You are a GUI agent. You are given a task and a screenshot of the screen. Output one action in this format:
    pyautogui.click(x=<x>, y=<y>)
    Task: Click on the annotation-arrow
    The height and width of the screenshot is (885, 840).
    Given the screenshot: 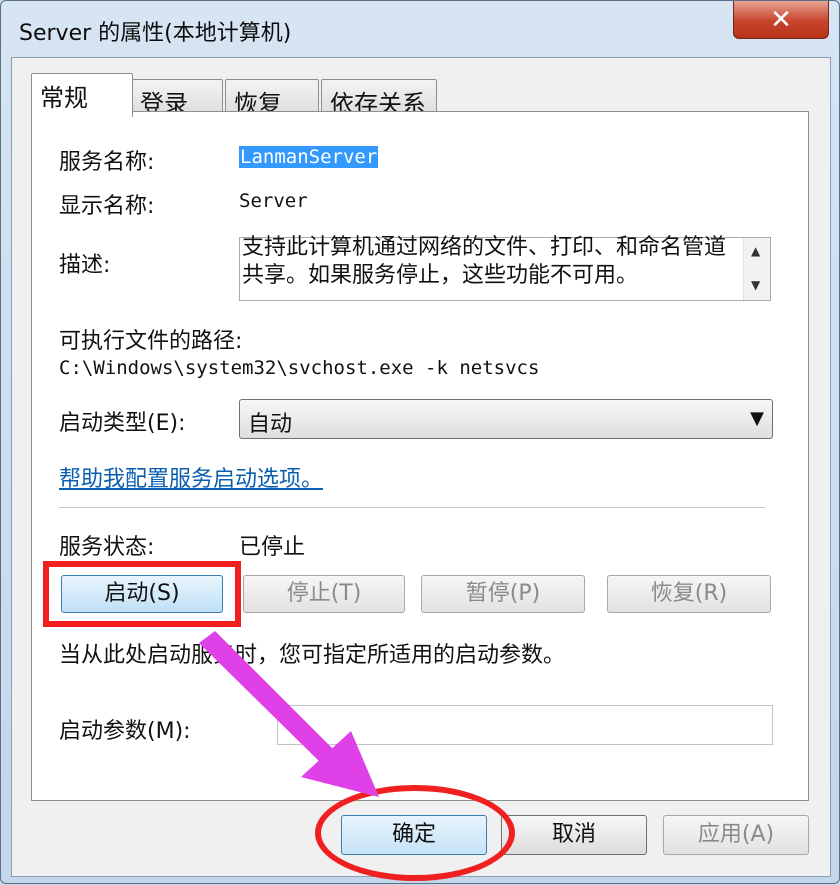 What is the action you would take?
    pyautogui.click(x=289, y=714)
    